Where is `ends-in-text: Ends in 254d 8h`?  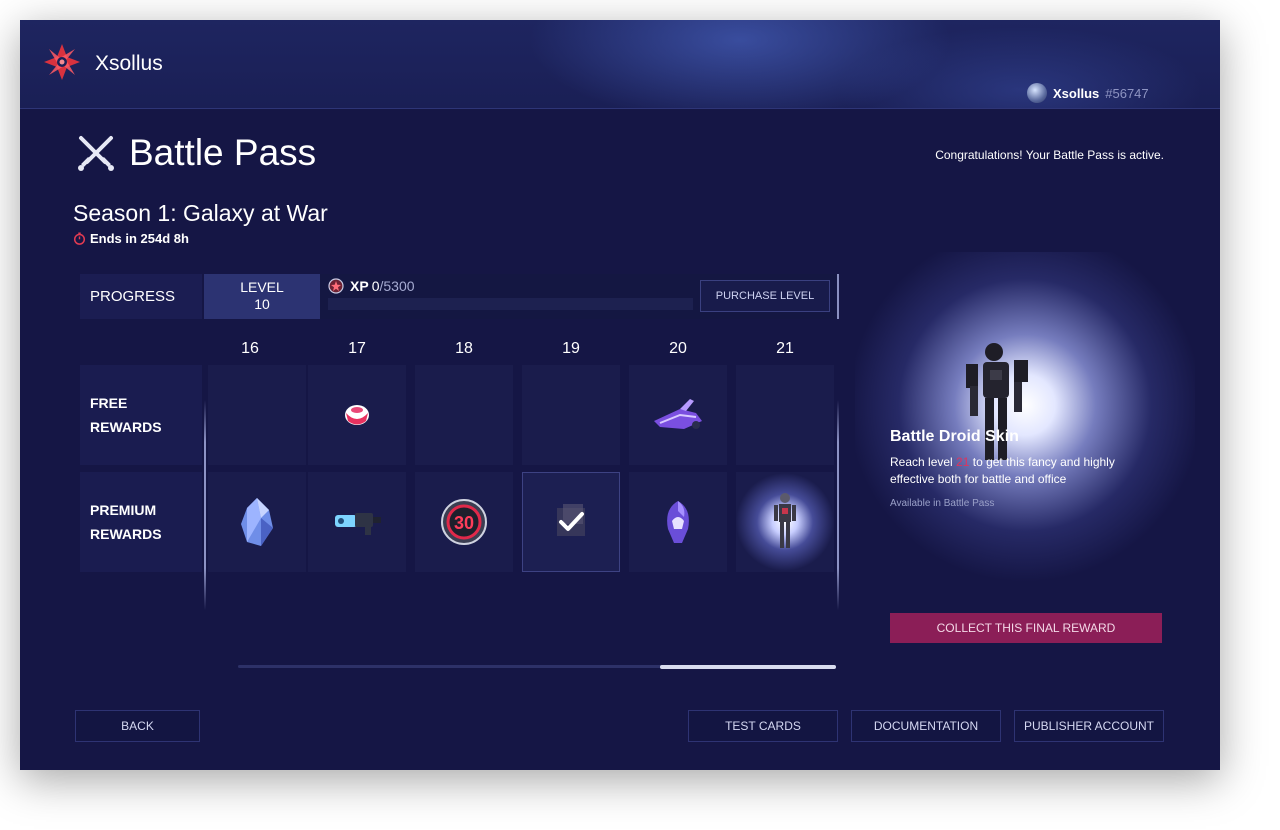 ends-in-text: Ends in 254d 8h is located at coordinates (139, 238).